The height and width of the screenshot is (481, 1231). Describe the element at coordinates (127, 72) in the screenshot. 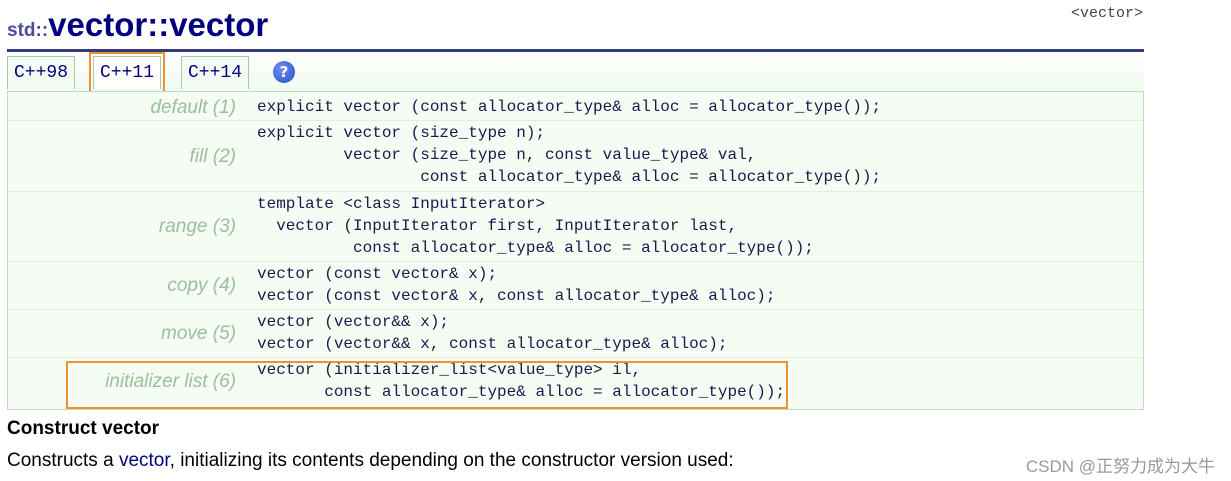

I see `tab-cpp11: C++11` at that location.